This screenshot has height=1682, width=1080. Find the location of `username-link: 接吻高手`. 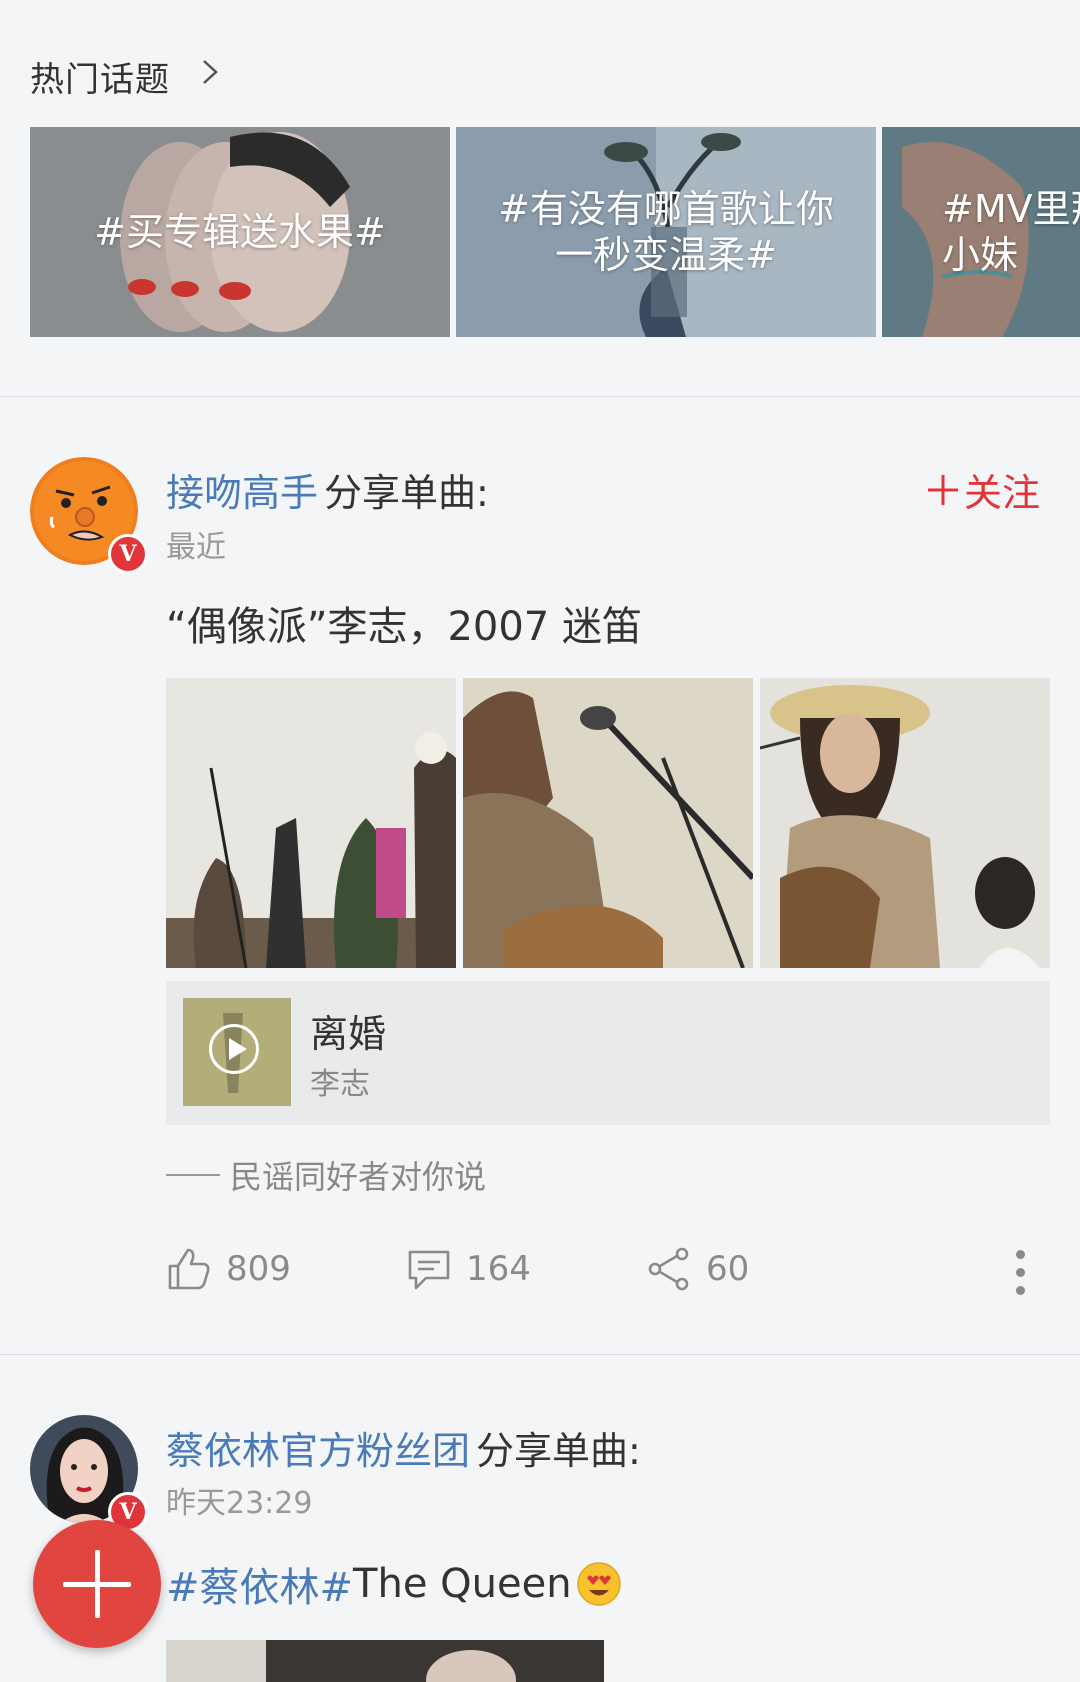

username-link: 接吻高手 is located at coordinates (242, 493).